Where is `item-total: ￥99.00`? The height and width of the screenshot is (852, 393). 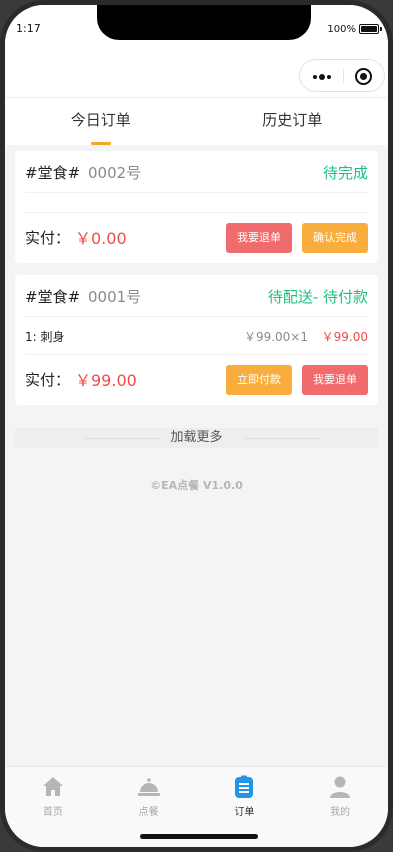
item-total: ￥99.00 is located at coordinates (344, 337).